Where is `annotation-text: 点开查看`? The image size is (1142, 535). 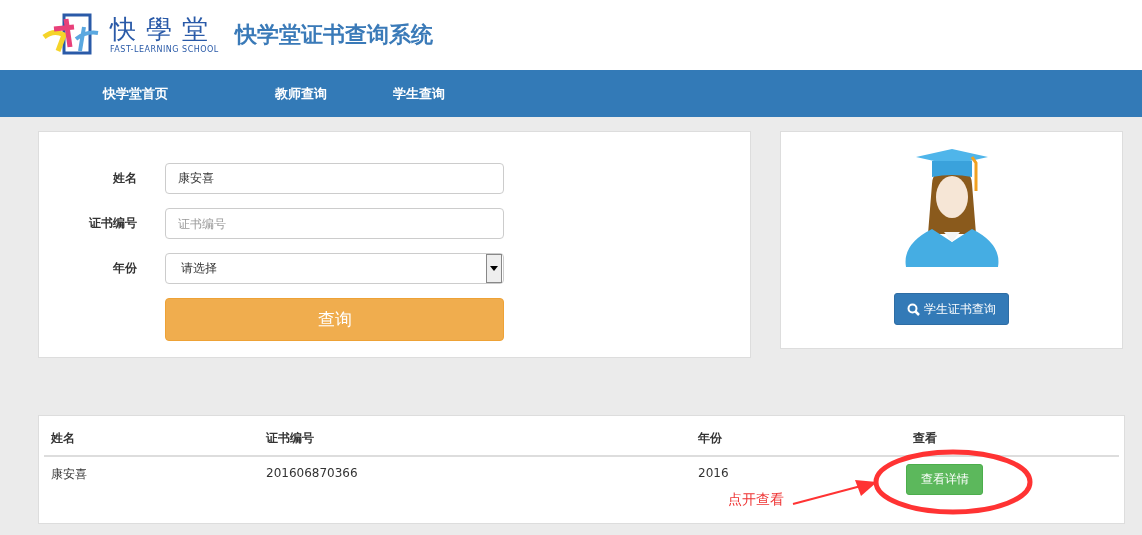
annotation-text: 点开查看 is located at coordinates (756, 500).